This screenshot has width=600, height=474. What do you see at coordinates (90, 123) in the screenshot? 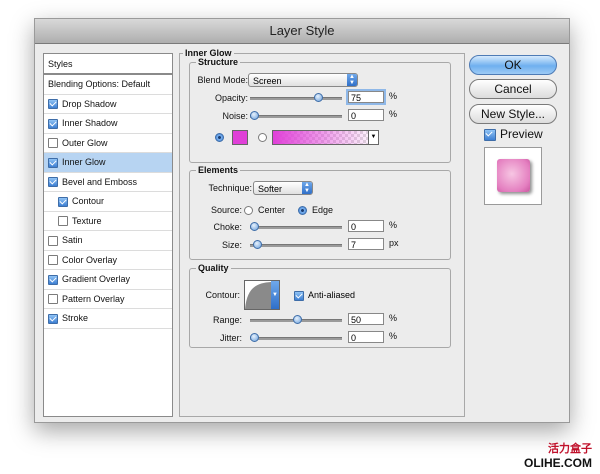
I see `style-item-label: Inner Shadow` at bounding box center [90, 123].